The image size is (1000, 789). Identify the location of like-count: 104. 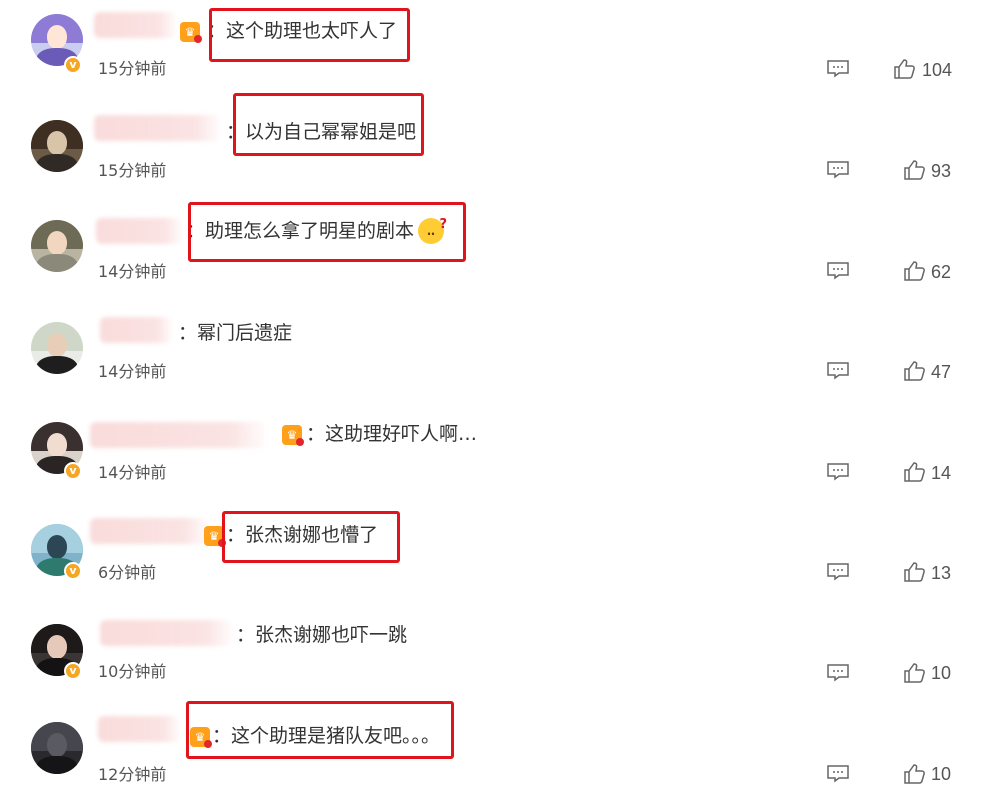
(937, 70).